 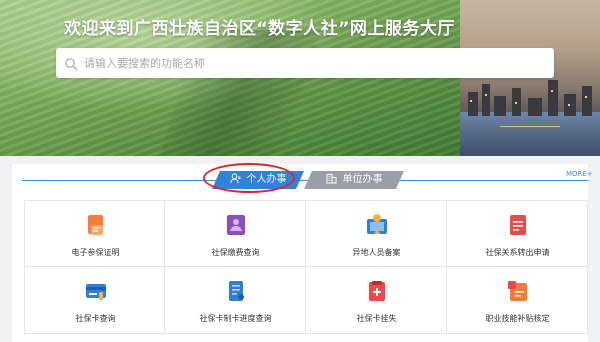 I want to click on tab-personal-affairs: 个人办事, so click(x=258, y=180).